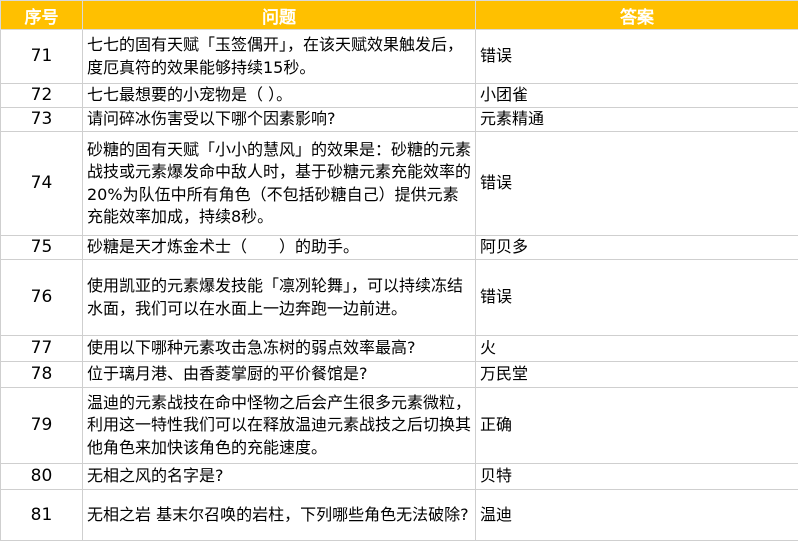 The image size is (798, 548). Describe the element at coordinates (636, 95) in the screenshot. I see `row-answer: 小团雀` at that location.